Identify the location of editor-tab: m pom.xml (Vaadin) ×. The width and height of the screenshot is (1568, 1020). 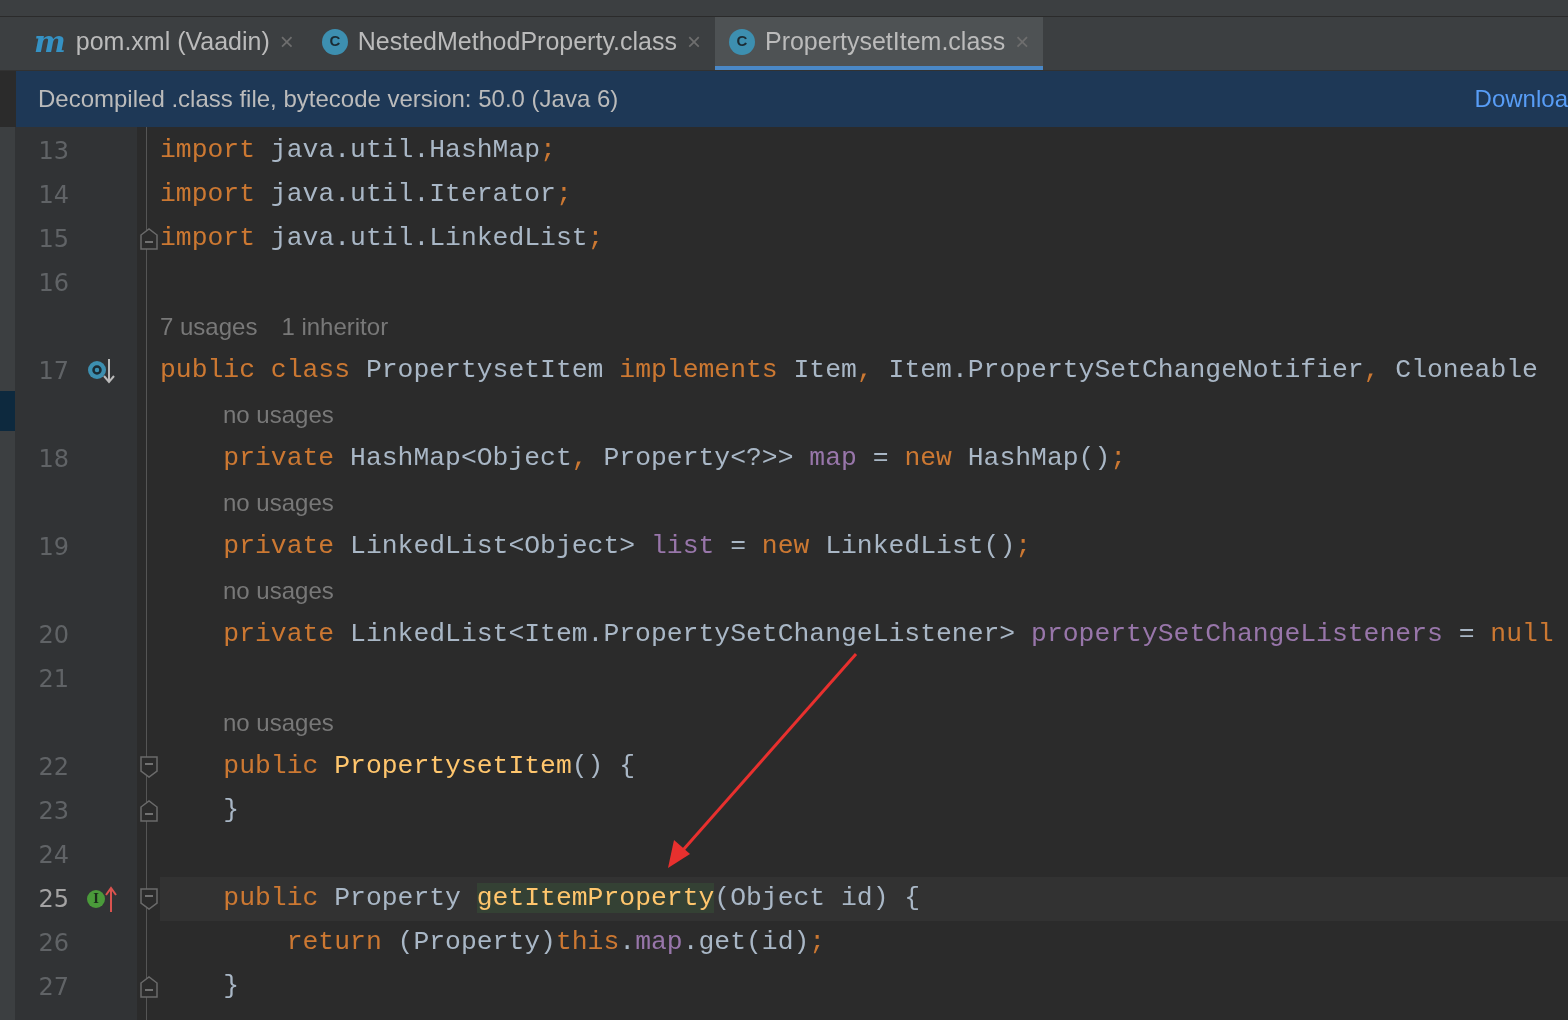
(164, 43).